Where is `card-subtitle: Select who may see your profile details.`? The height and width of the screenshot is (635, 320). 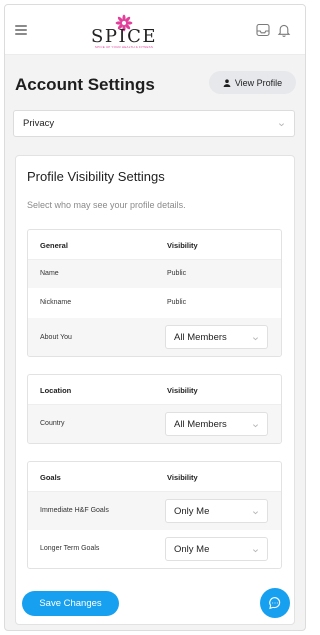 card-subtitle: Select who may see your profile details. is located at coordinates (106, 205).